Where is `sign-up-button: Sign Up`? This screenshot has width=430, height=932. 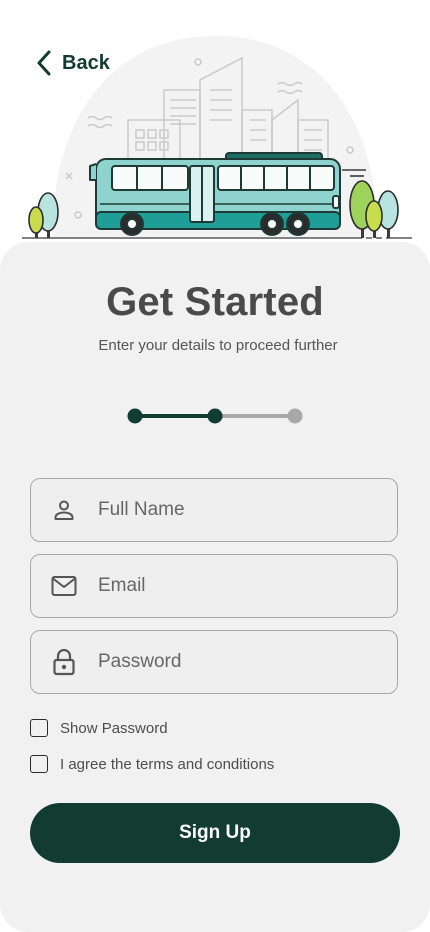 sign-up-button: Sign Up is located at coordinates (215, 833).